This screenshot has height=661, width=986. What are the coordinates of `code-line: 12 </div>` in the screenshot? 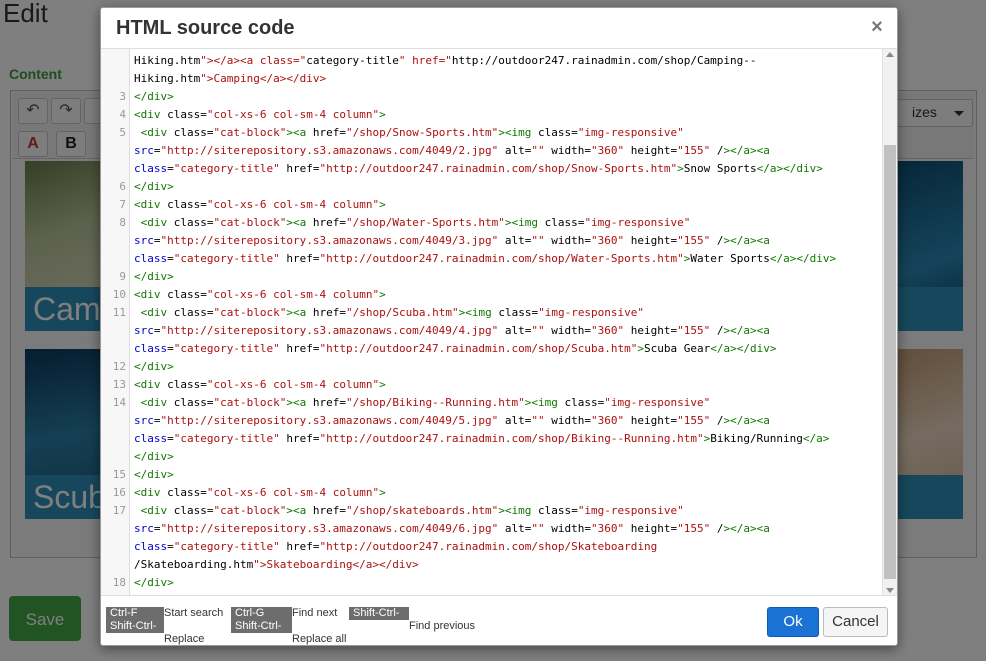 It's located at (474, 367).